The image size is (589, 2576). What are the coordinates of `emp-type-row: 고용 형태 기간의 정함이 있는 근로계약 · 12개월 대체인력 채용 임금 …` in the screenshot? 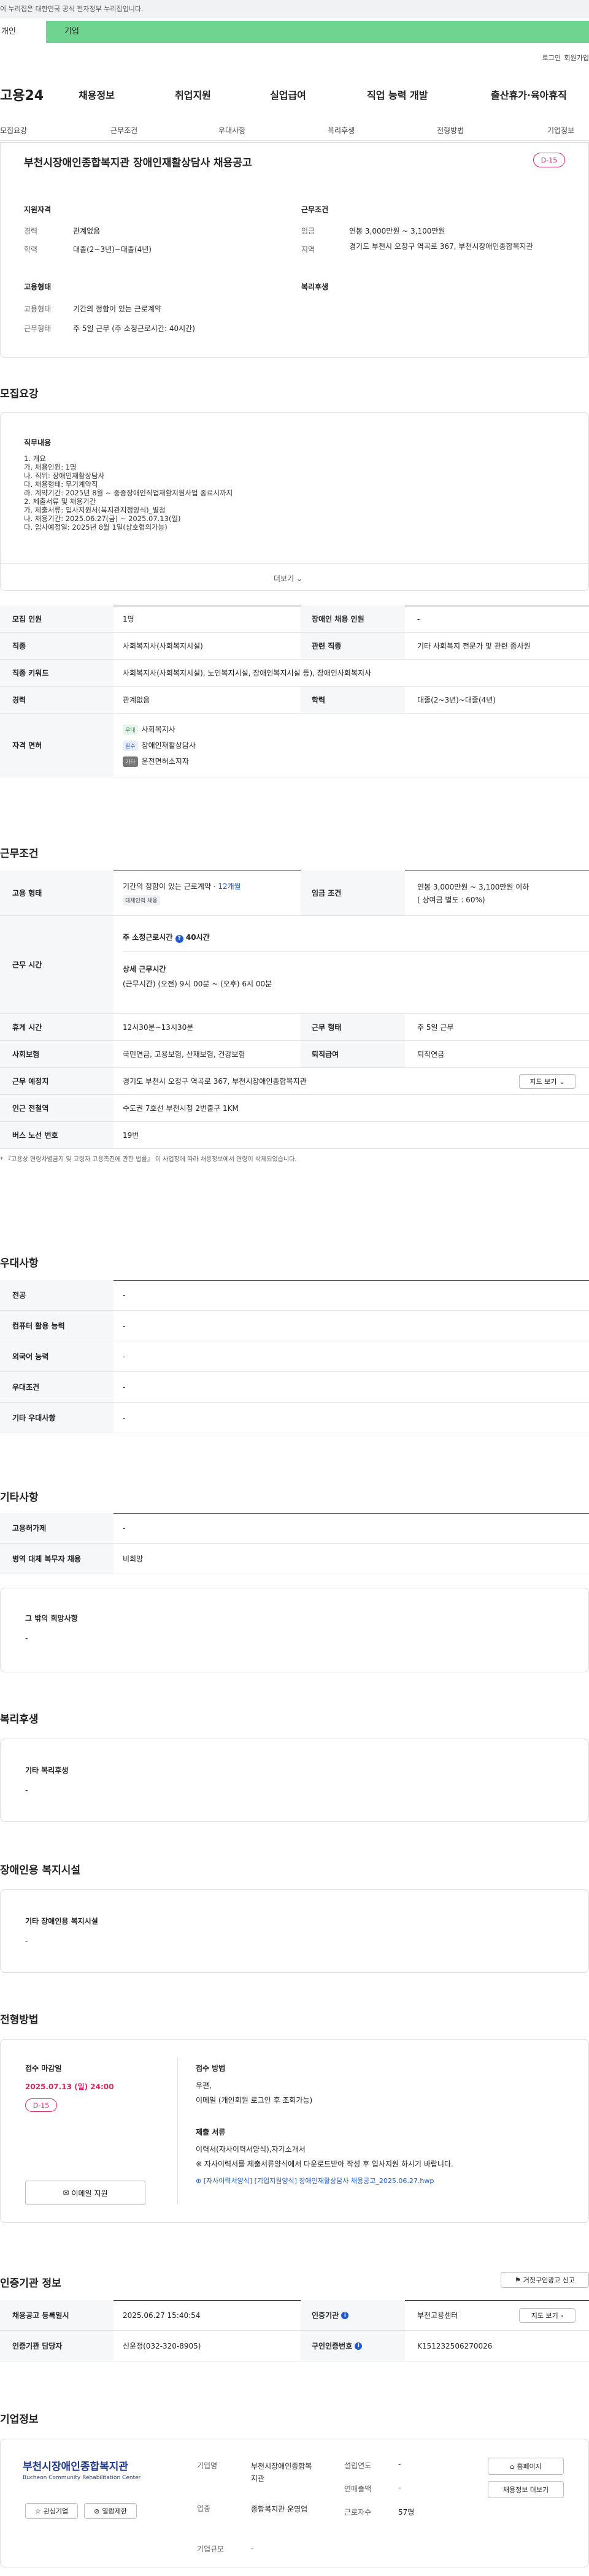 It's located at (294, 893).